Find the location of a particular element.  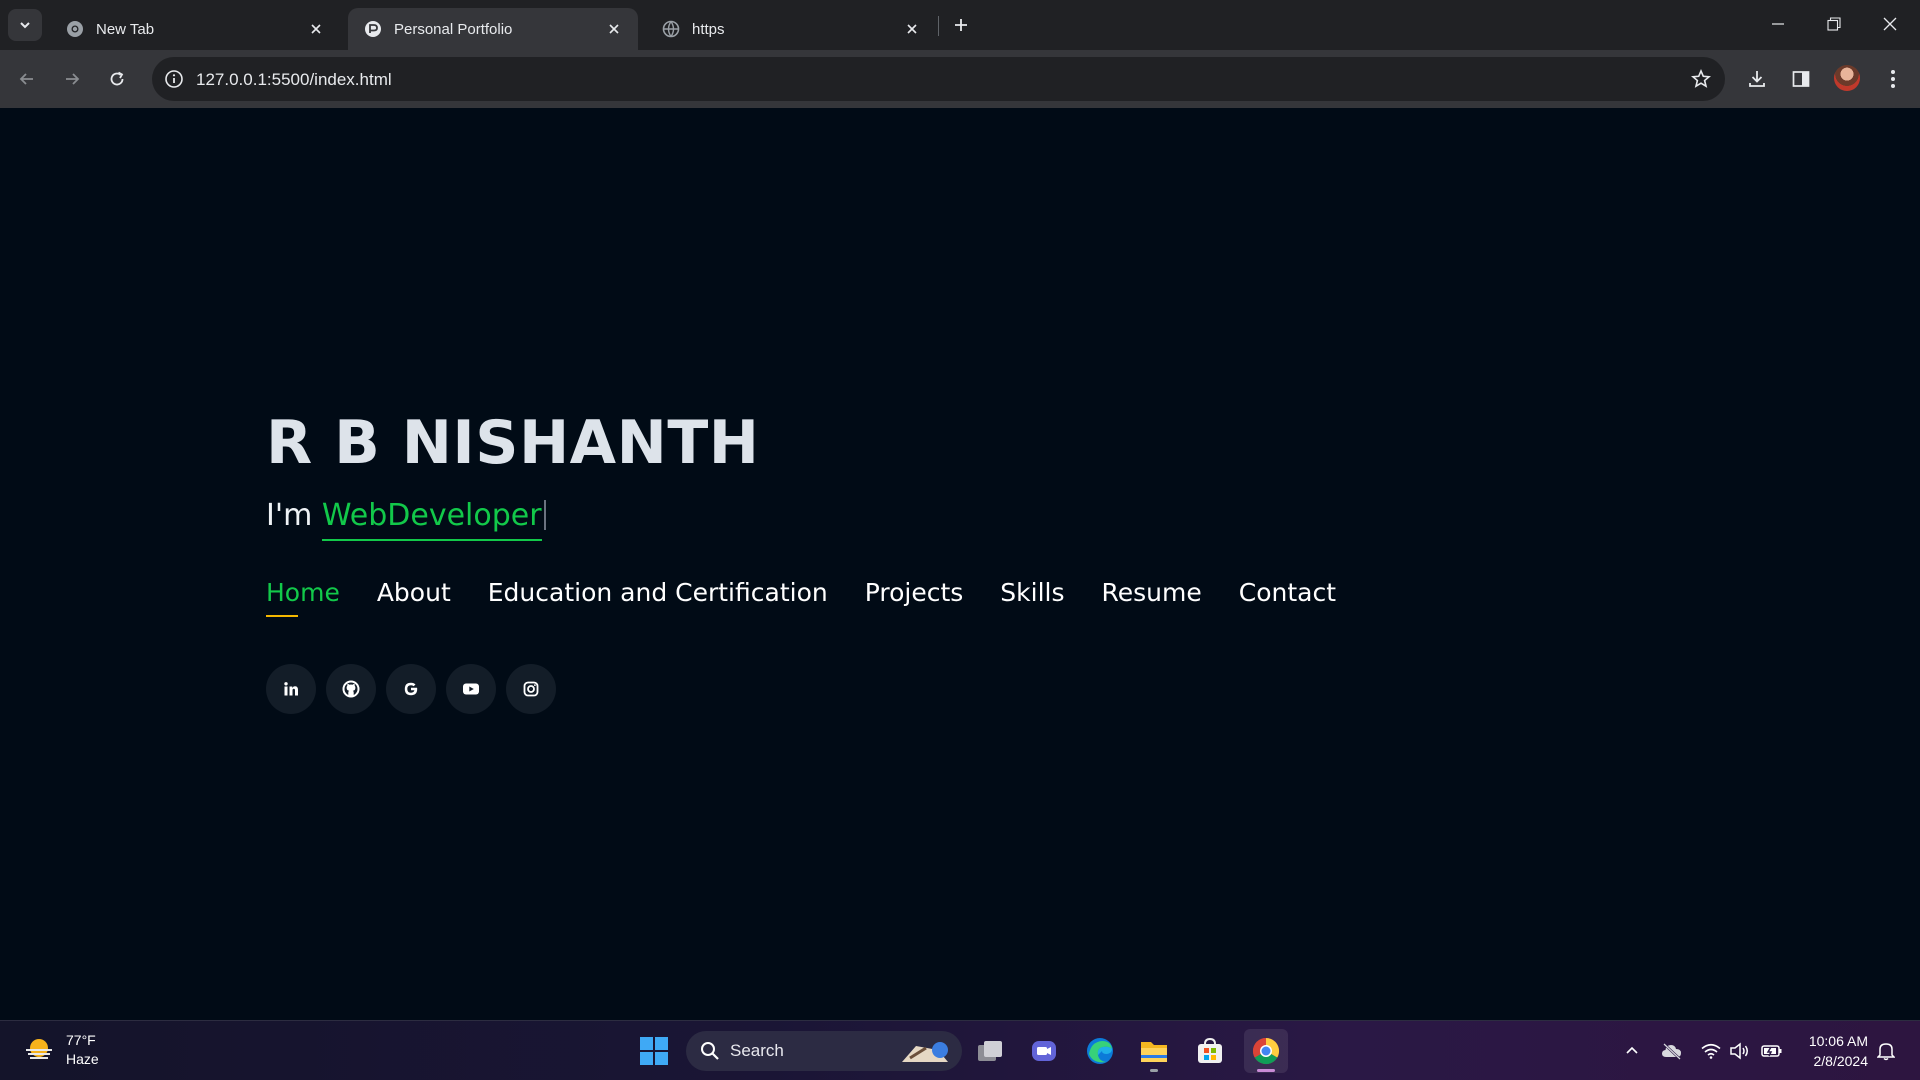

file-explorer-app is located at coordinates (1154, 1051).